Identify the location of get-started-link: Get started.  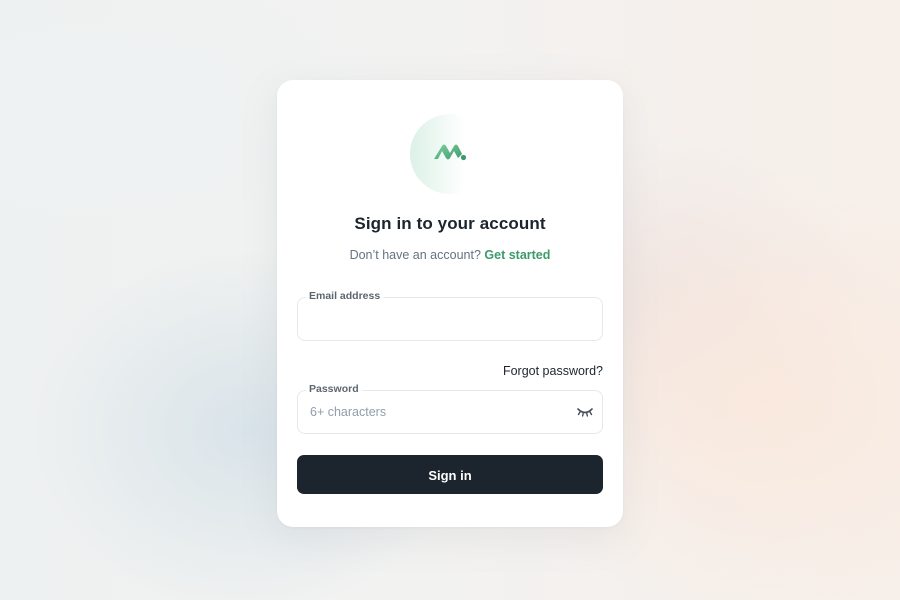
(517, 255).